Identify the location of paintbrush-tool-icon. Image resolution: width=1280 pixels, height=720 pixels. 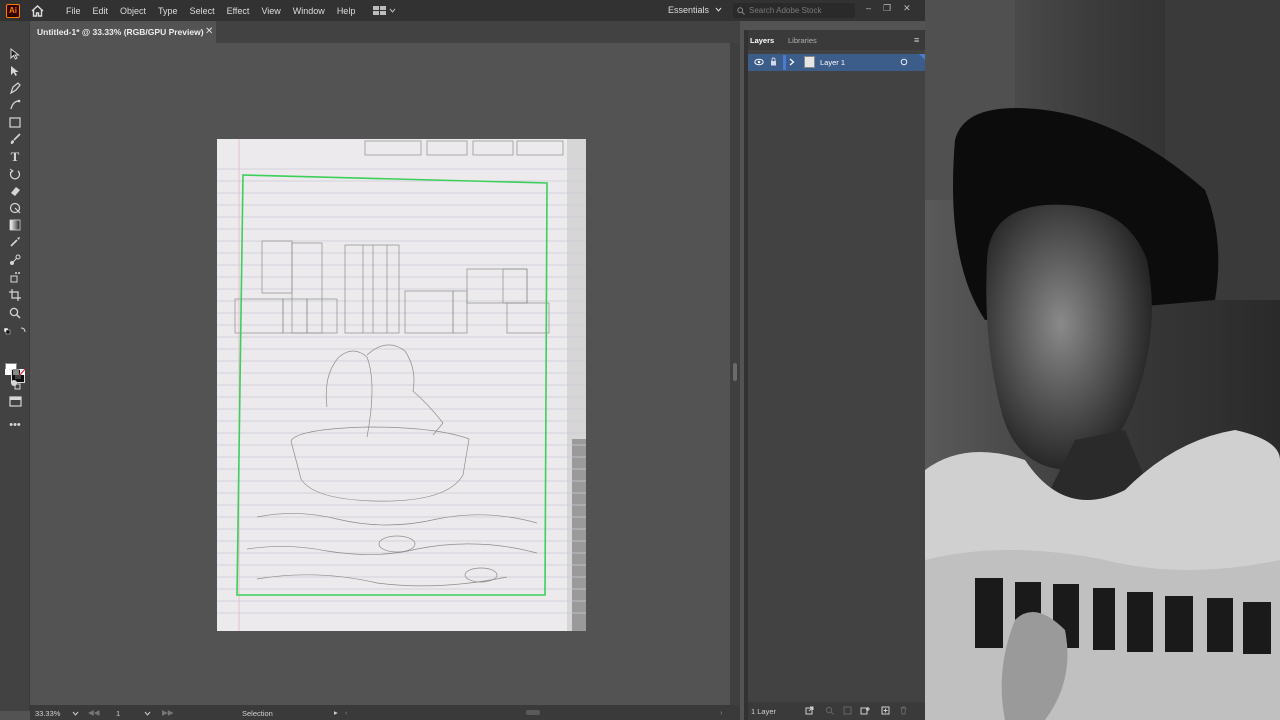
(15, 139).